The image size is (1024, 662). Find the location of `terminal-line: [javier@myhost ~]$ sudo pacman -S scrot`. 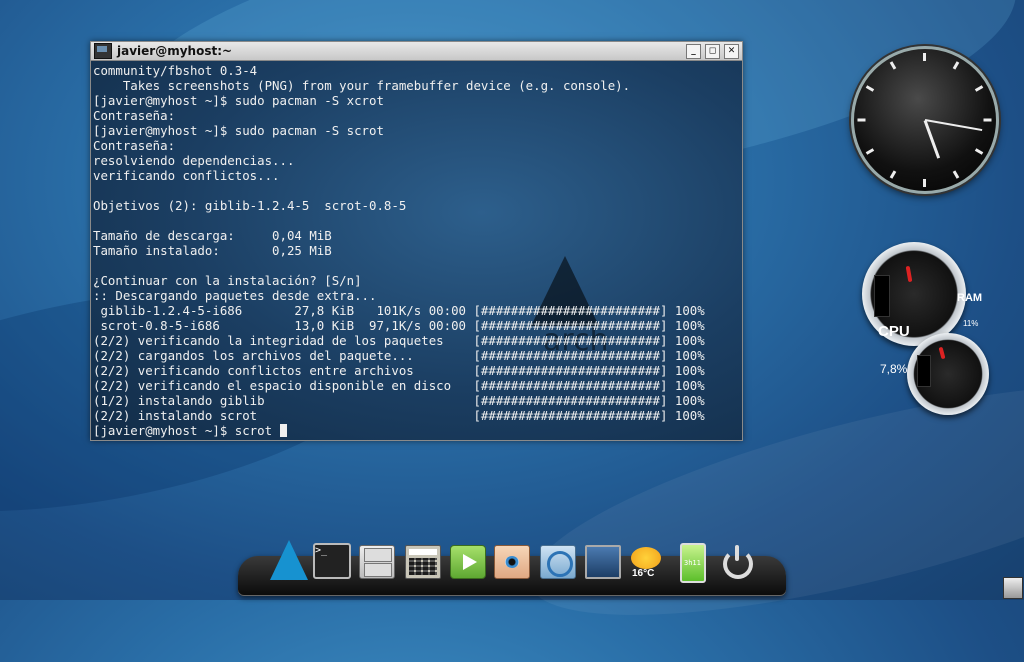

terminal-line: [javier@myhost ~]$ sudo pacman -S scrot is located at coordinates (238, 130).